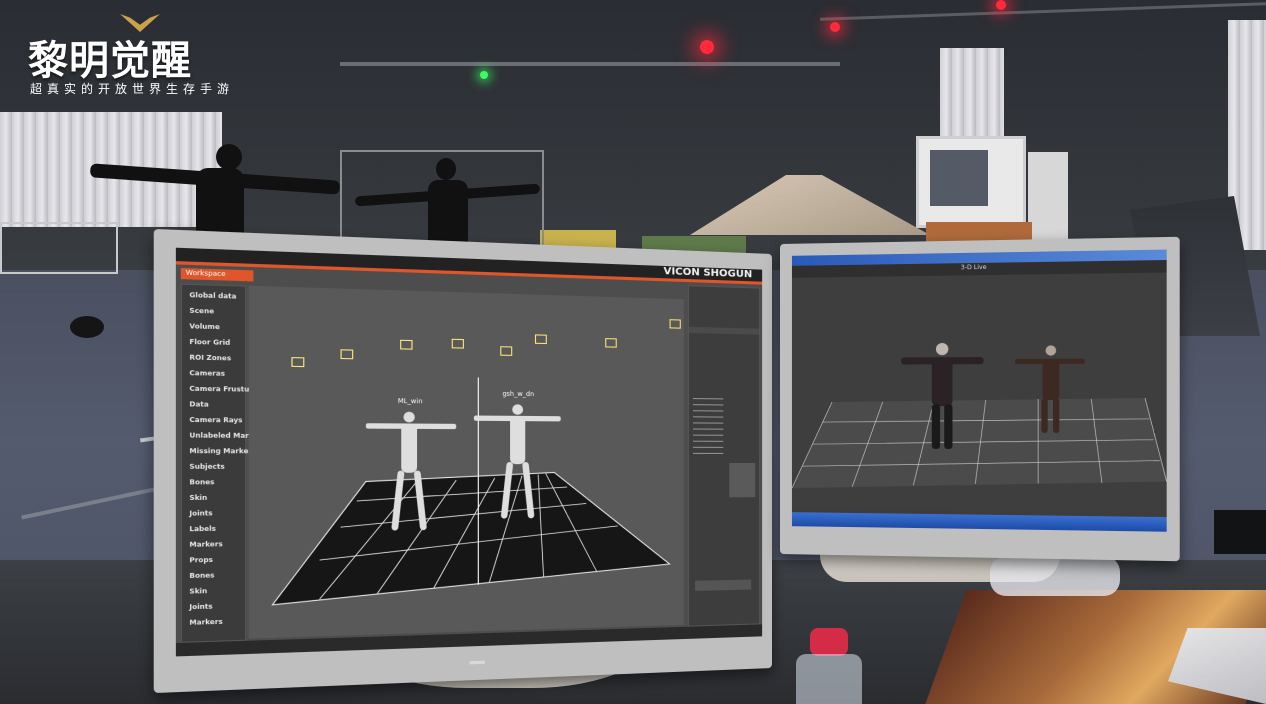 The image size is (1266, 704). What do you see at coordinates (206, 467) in the screenshot?
I see `sidebar-item: Subjects` at bounding box center [206, 467].